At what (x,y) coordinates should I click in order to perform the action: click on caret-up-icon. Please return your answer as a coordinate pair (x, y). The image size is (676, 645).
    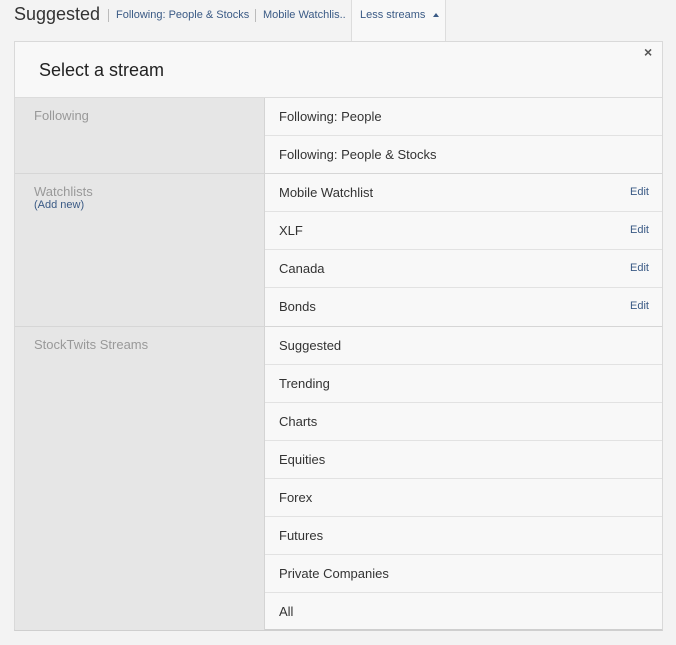
    Looking at the image, I should click on (436, 15).